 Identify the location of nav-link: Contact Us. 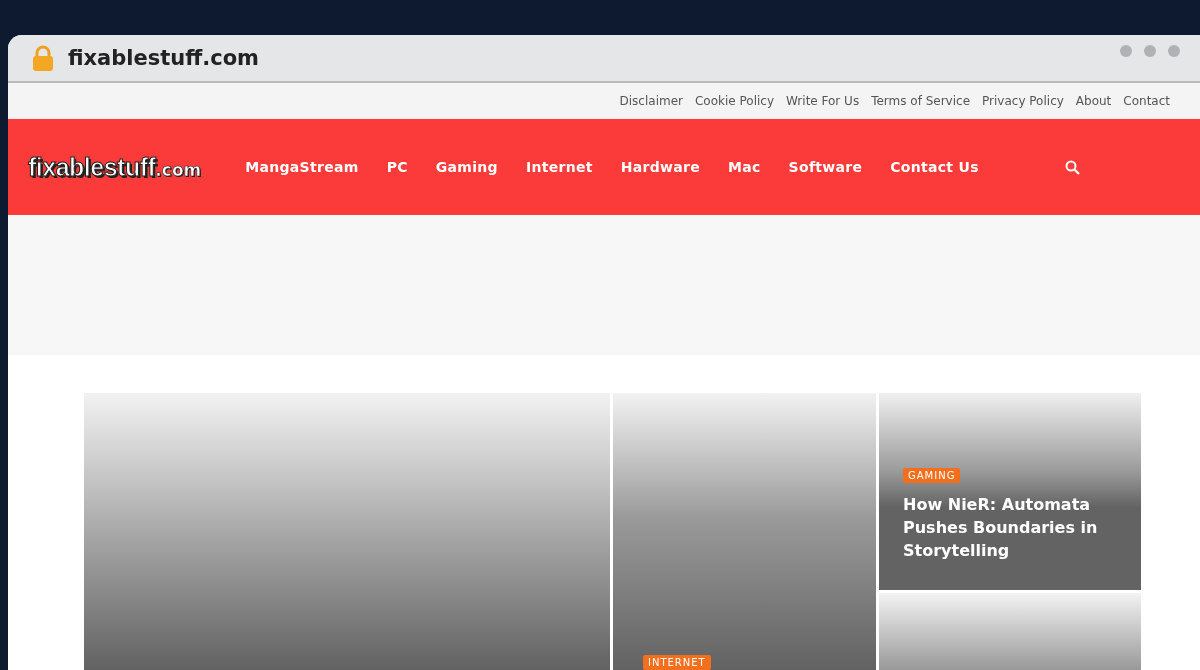
(934, 167).